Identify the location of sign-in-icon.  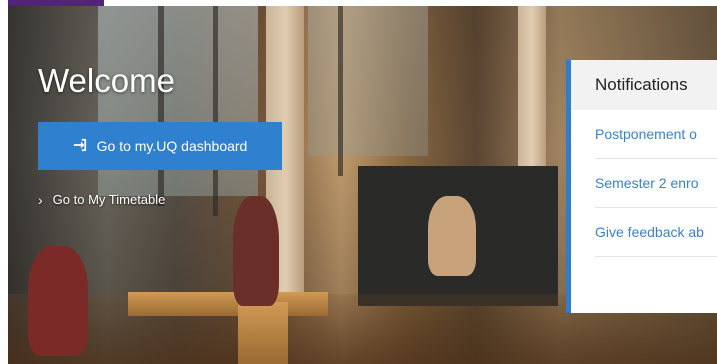
(80, 146).